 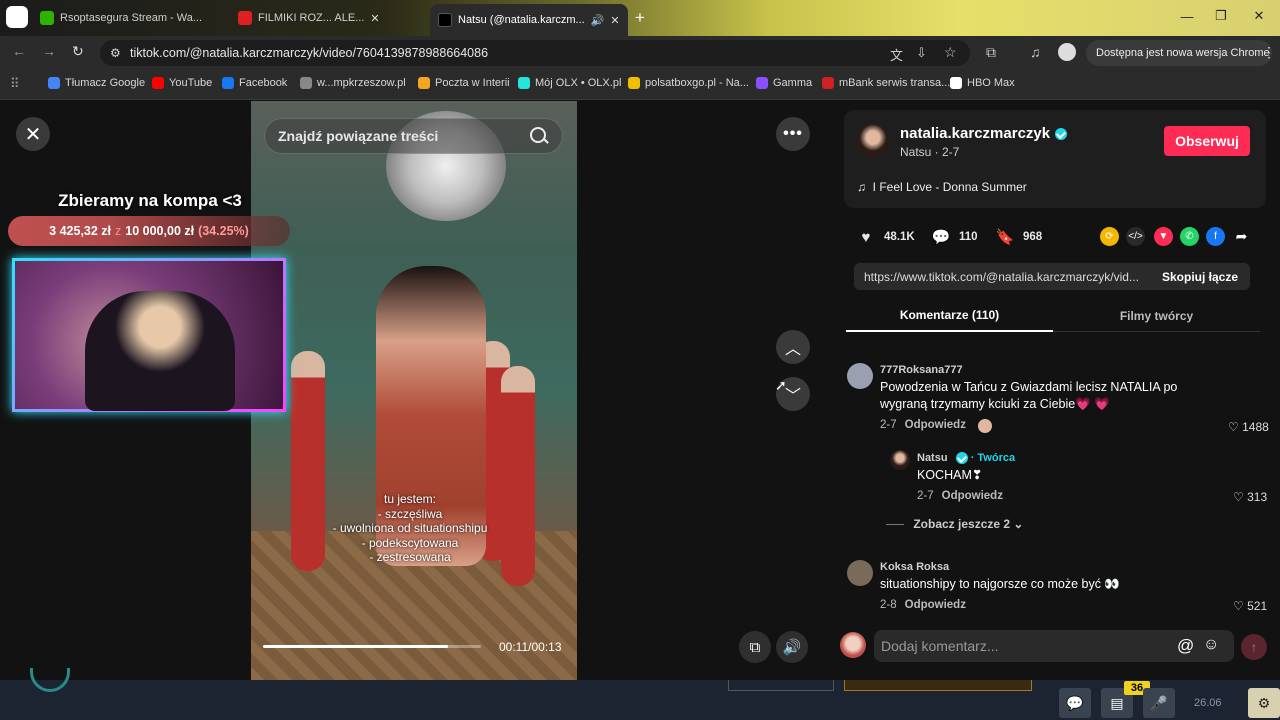 I want to click on bookmark-item: Tłumacz Google, so click(x=96, y=83).